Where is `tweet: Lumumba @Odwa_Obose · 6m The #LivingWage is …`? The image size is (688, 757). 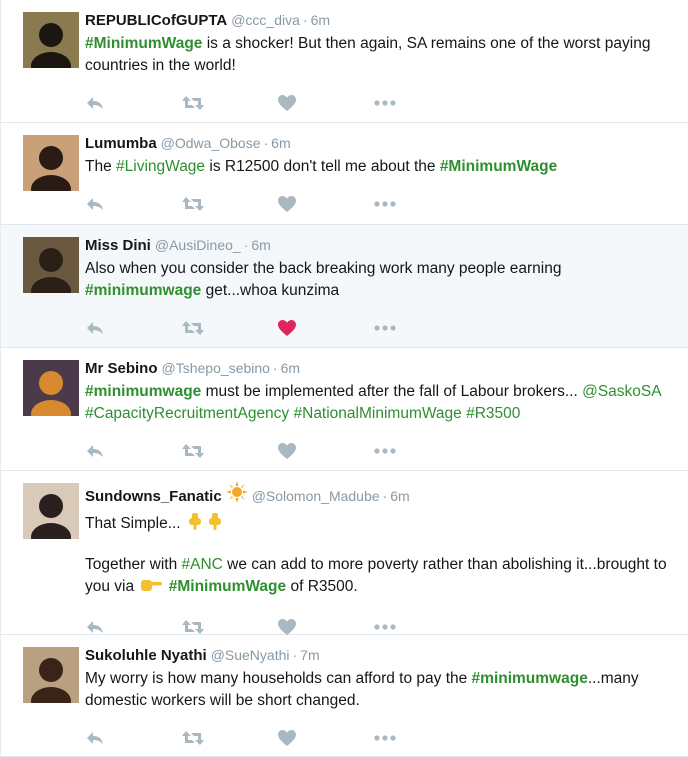 tweet: Lumumba @Odwa_Obose · 6m The #LivingWage is … is located at coordinates (344, 174).